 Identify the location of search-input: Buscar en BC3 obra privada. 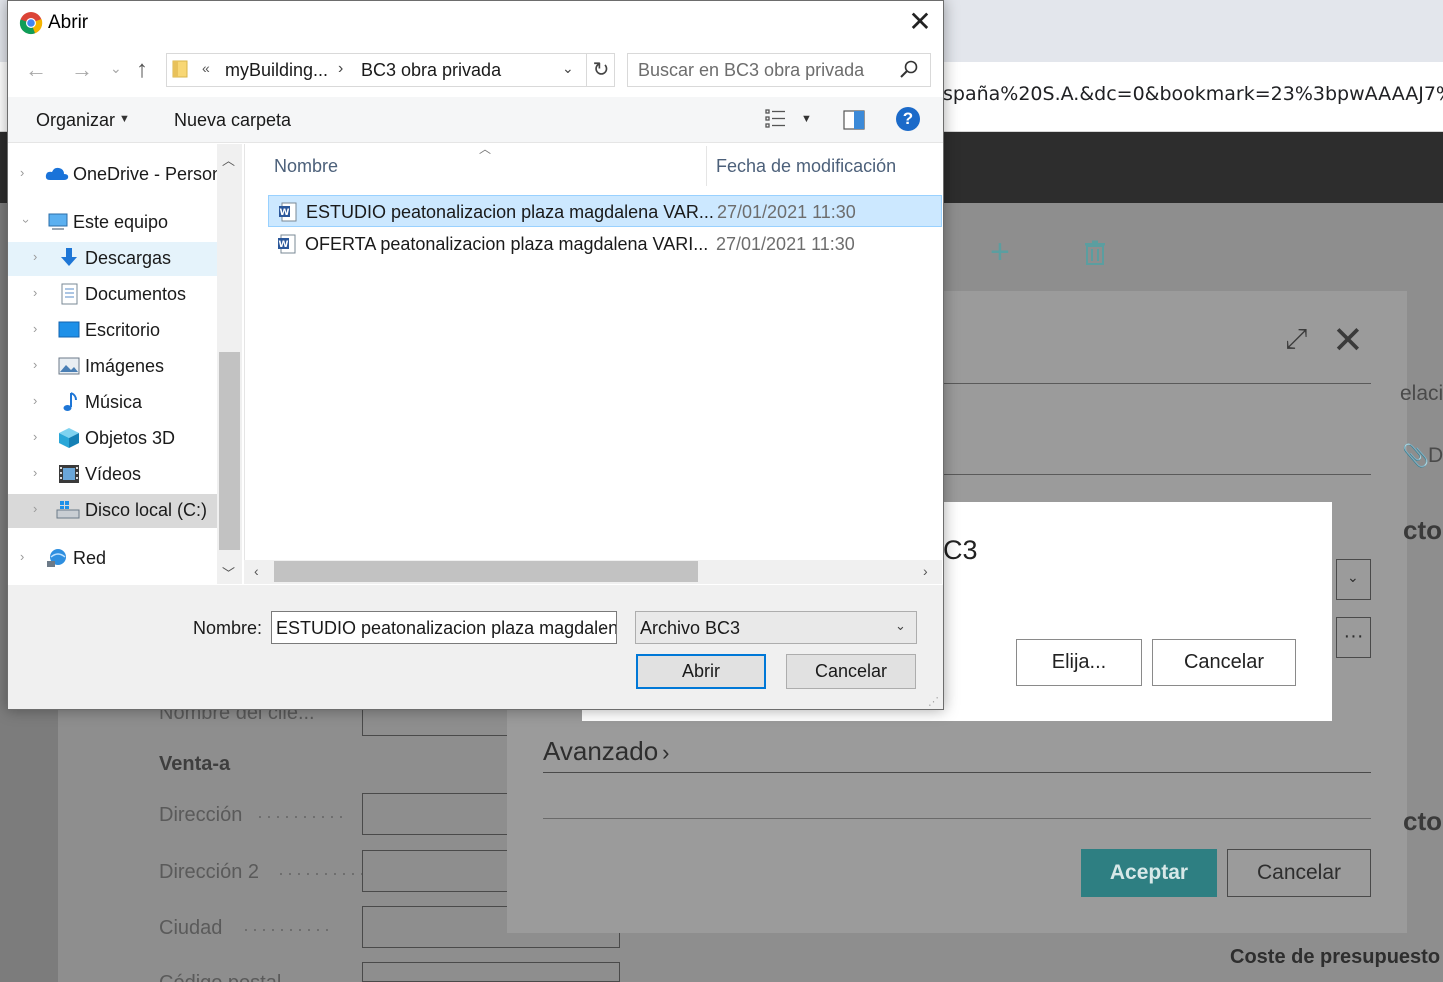
(751, 70).